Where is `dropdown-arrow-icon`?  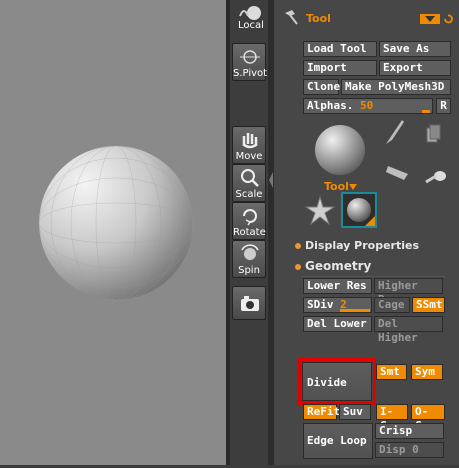 dropdown-arrow-icon is located at coordinates (430, 19).